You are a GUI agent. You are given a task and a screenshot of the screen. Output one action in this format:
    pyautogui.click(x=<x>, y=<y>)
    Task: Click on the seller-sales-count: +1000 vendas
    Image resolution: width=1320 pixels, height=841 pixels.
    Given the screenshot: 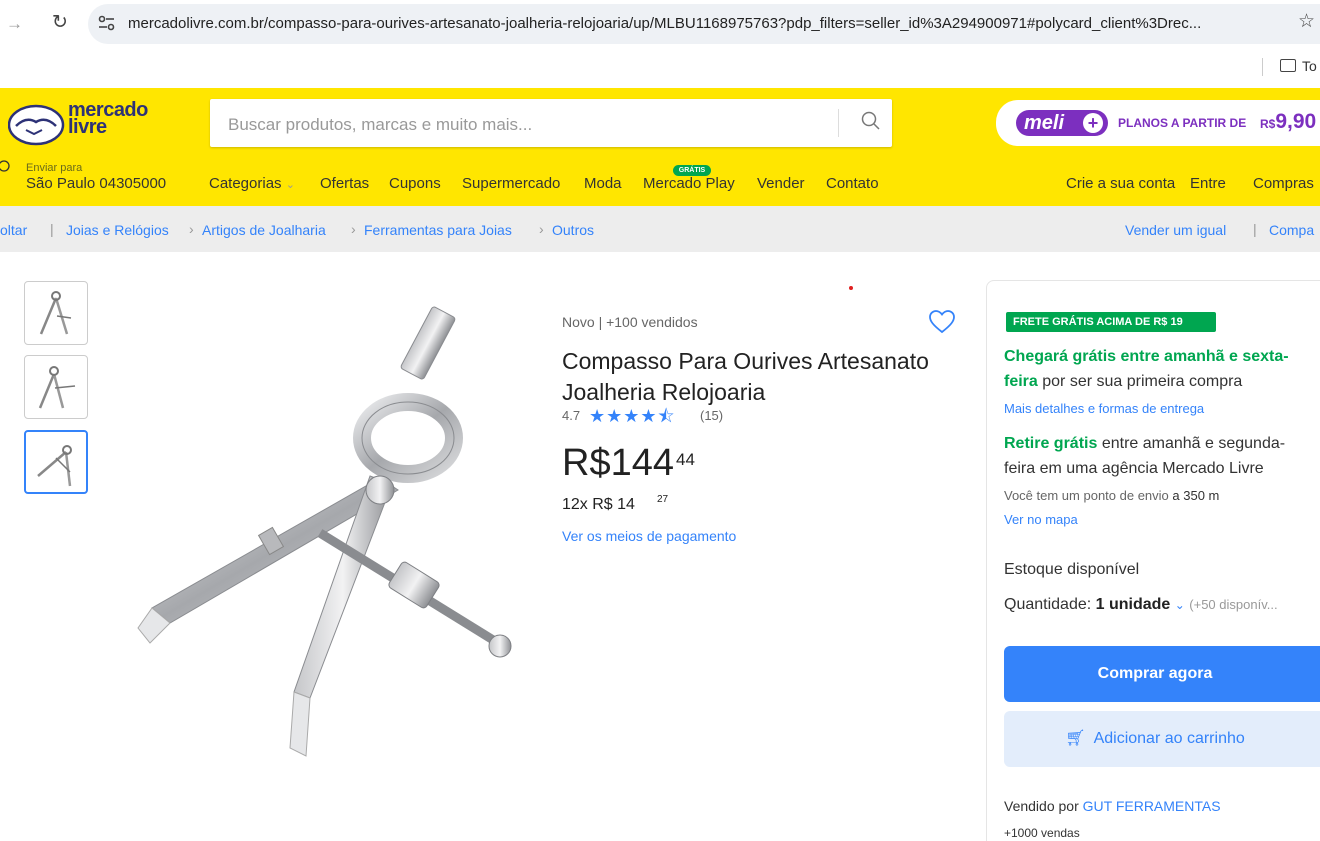 What is the action you would take?
    pyautogui.click(x=1042, y=833)
    